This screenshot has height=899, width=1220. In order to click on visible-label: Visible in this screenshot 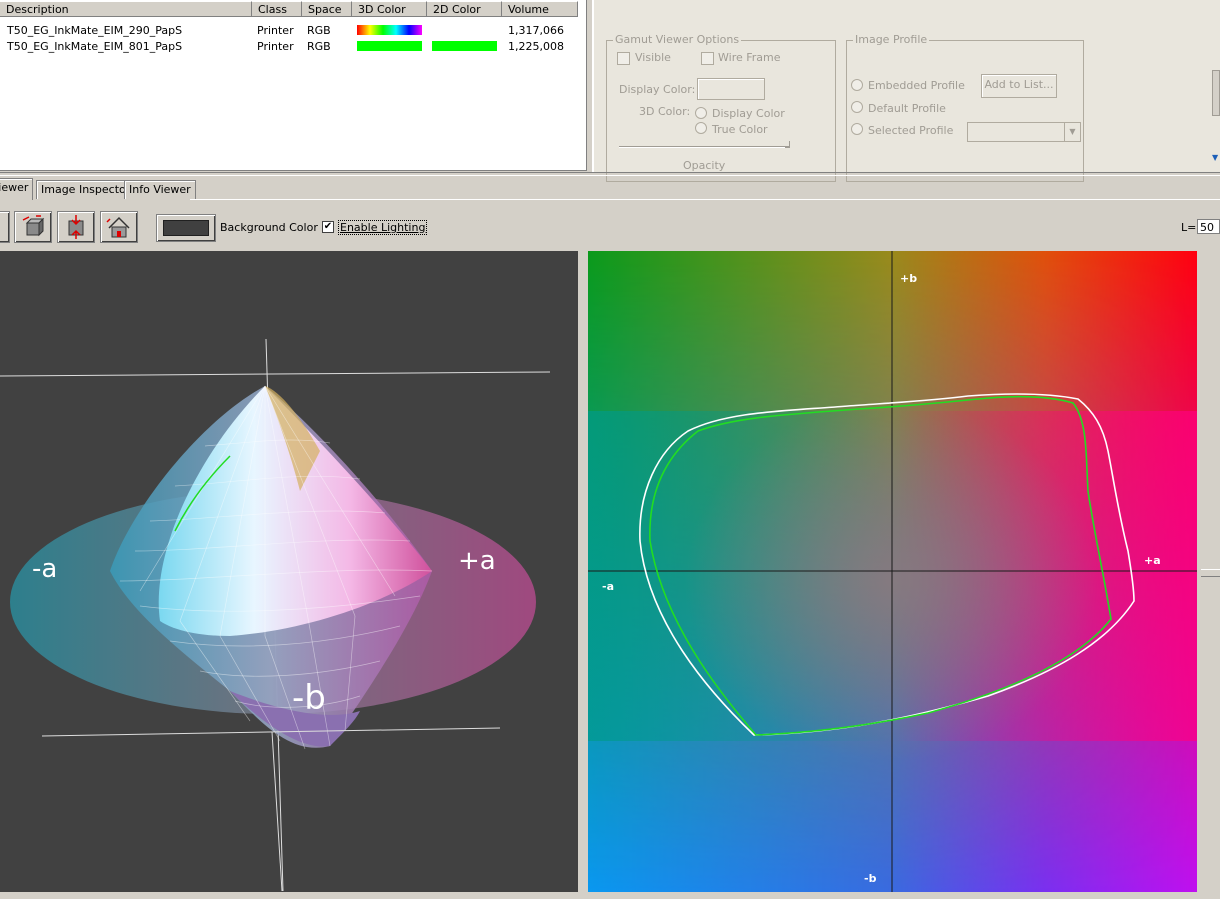, I will do `click(653, 57)`.